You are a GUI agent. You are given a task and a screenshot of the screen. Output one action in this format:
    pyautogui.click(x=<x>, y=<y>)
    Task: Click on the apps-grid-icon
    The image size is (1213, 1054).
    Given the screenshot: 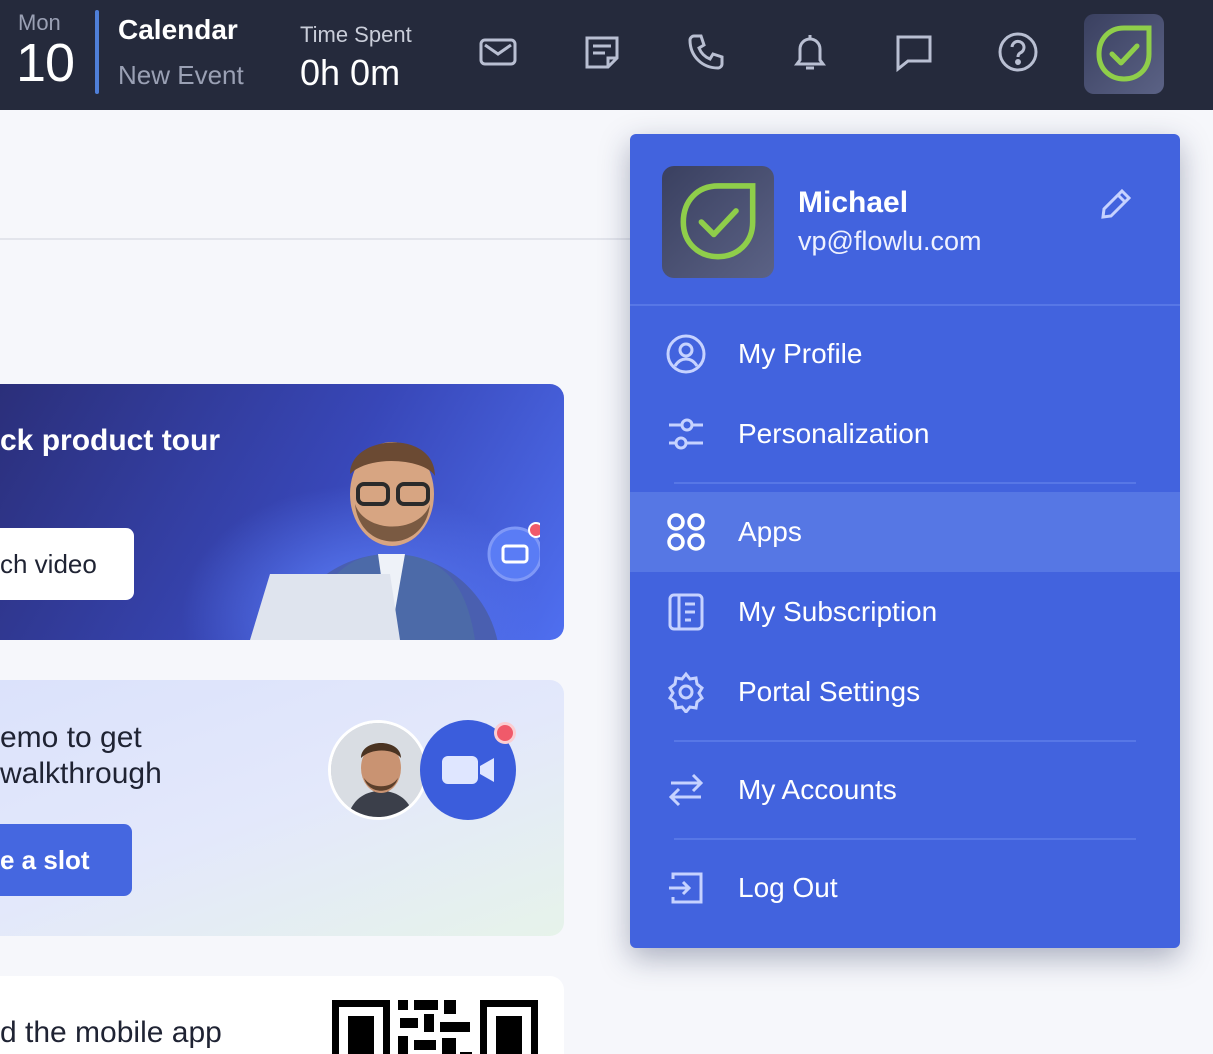 What is the action you would take?
    pyautogui.click(x=686, y=532)
    